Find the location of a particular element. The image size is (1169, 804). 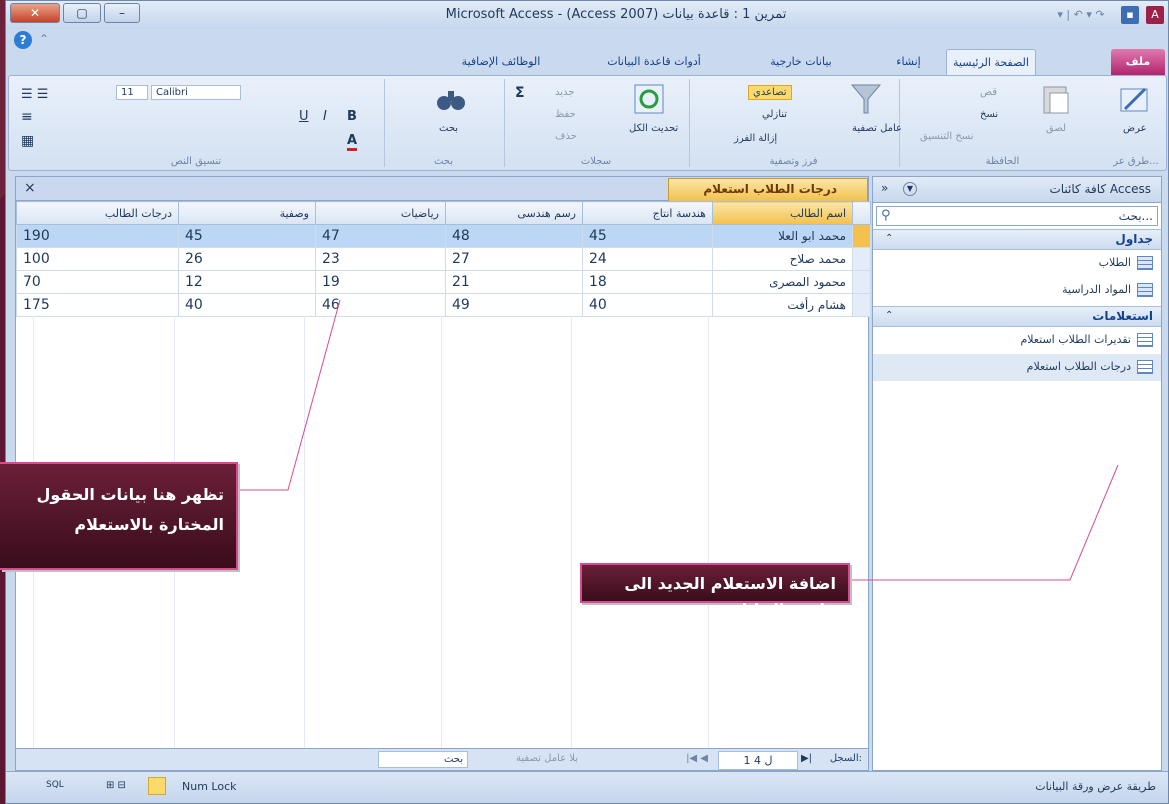

totals-button: Σ is located at coordinates (520, 93).